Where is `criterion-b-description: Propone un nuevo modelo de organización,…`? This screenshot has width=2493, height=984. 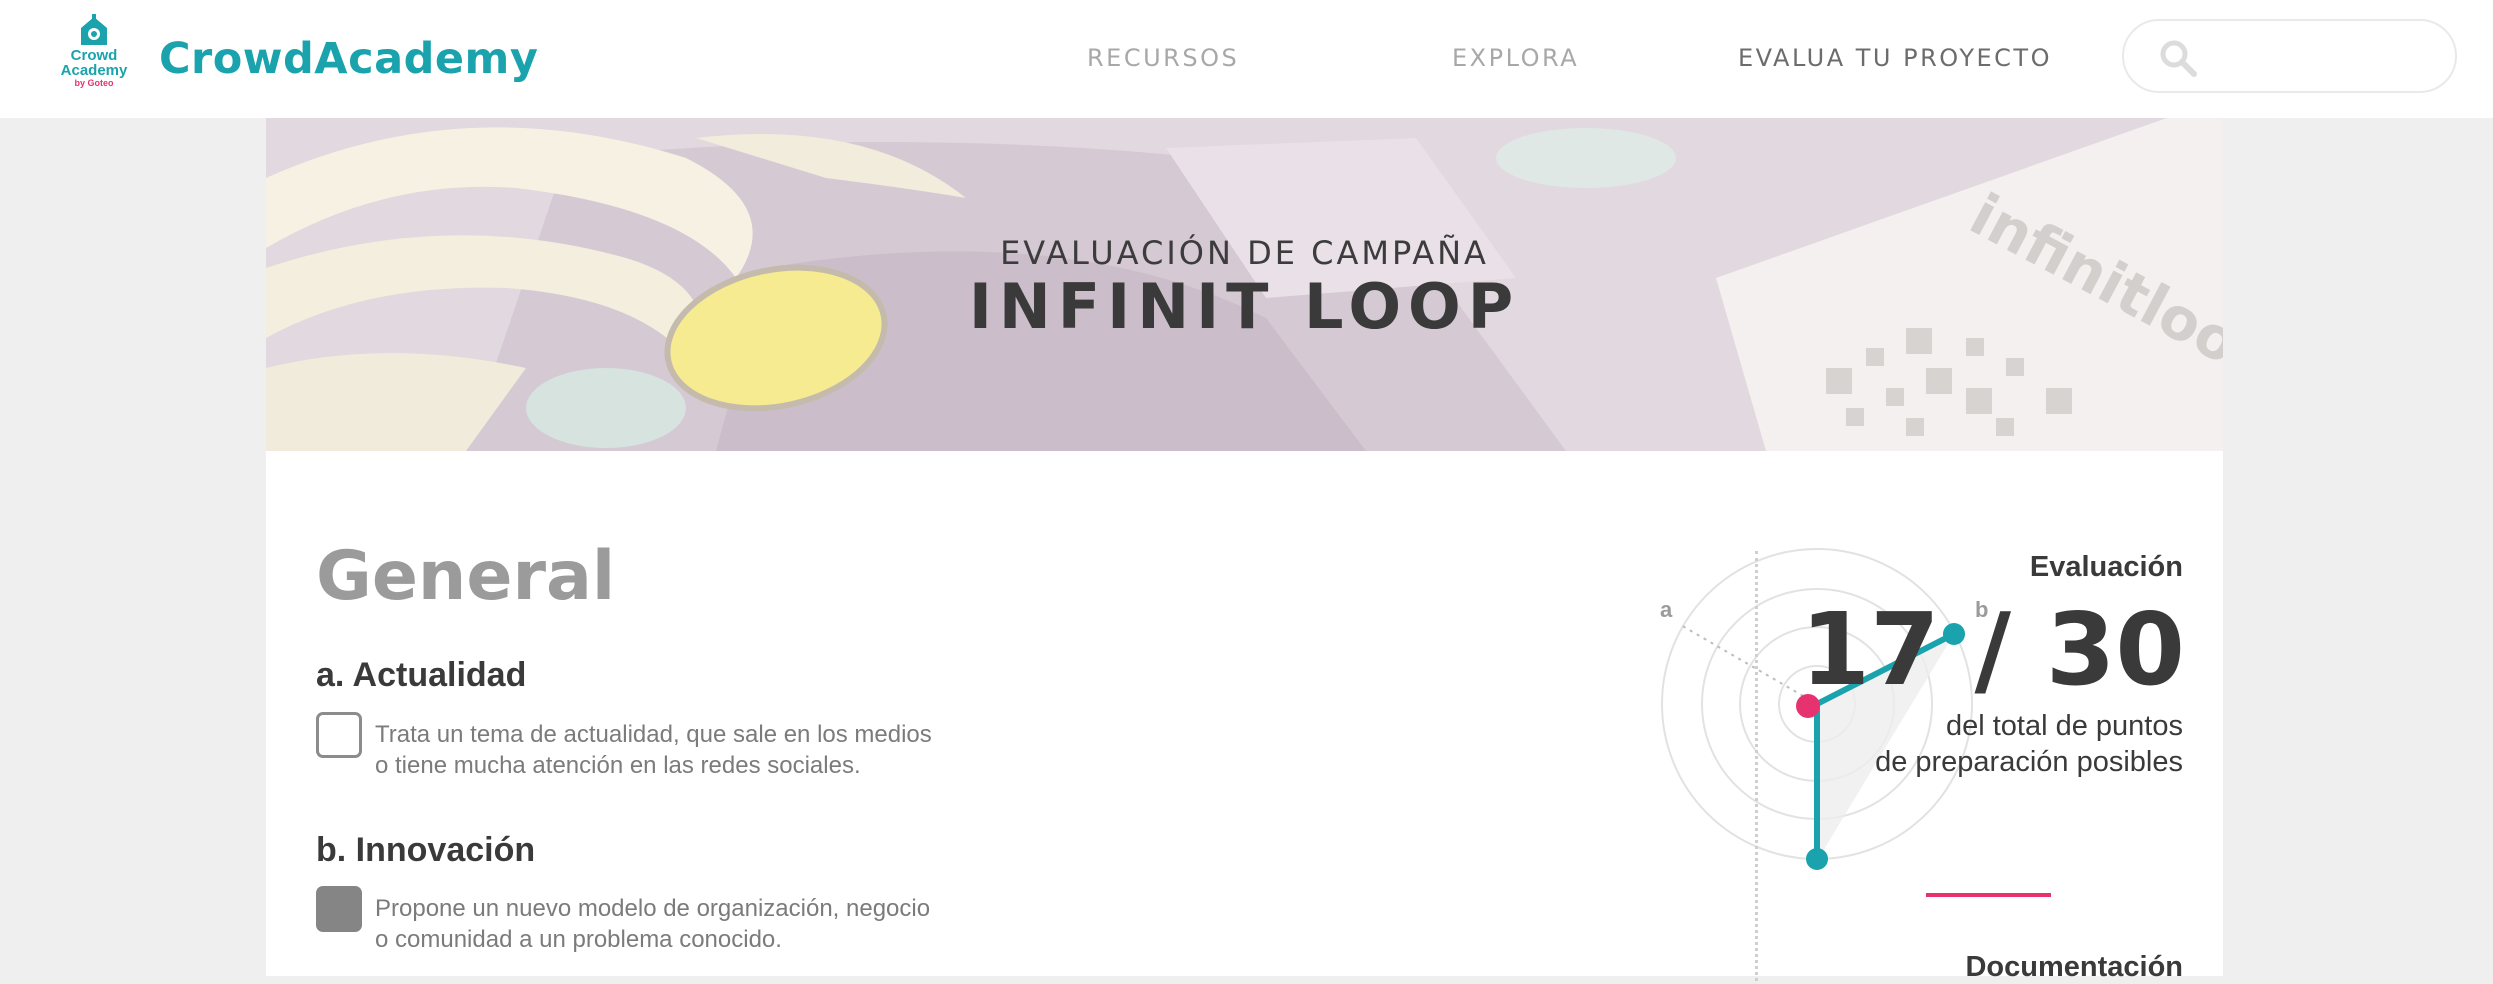
criterion-b-description: Propone un nuevo modelo de organización,… is located at coordinates (695, 924).